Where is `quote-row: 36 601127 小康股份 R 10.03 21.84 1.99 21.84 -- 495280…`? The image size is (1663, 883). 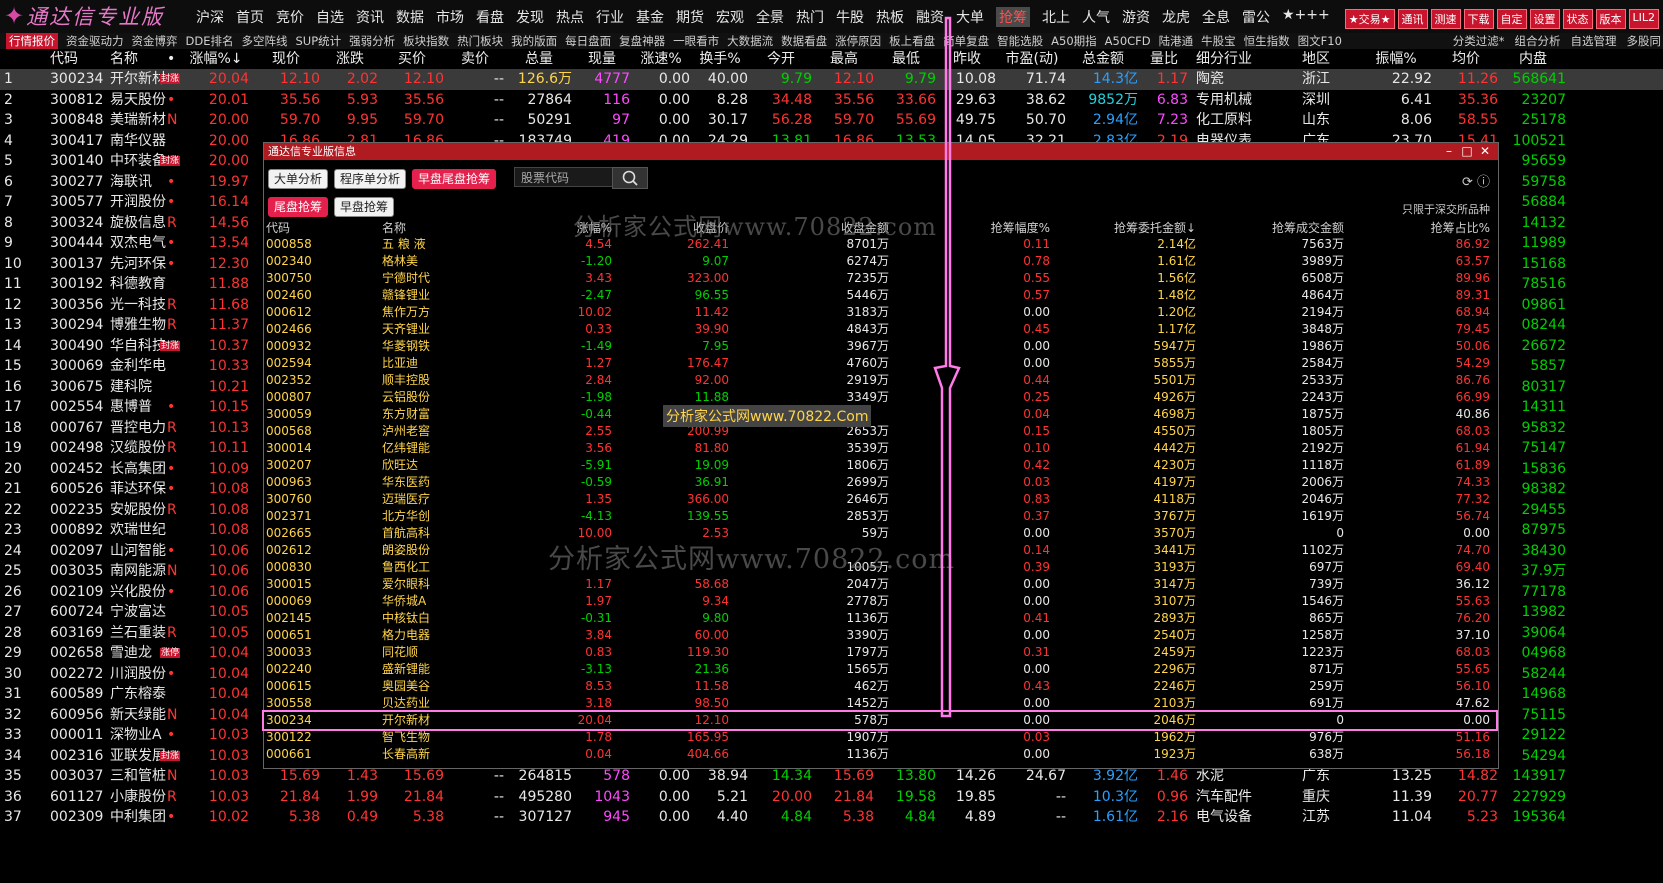
quote-row: 36 601127 小康股份 R 10.03 21.84 1.99 21.84 -- 495280… is located at coordinates (831, 797).